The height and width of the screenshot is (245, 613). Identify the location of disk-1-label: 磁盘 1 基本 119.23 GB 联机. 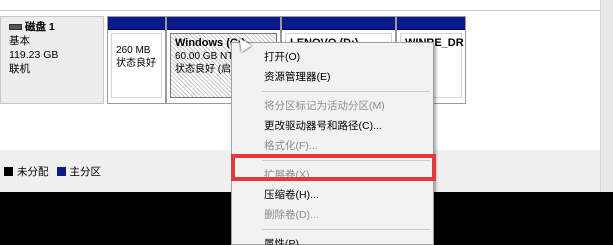
(52, 60).